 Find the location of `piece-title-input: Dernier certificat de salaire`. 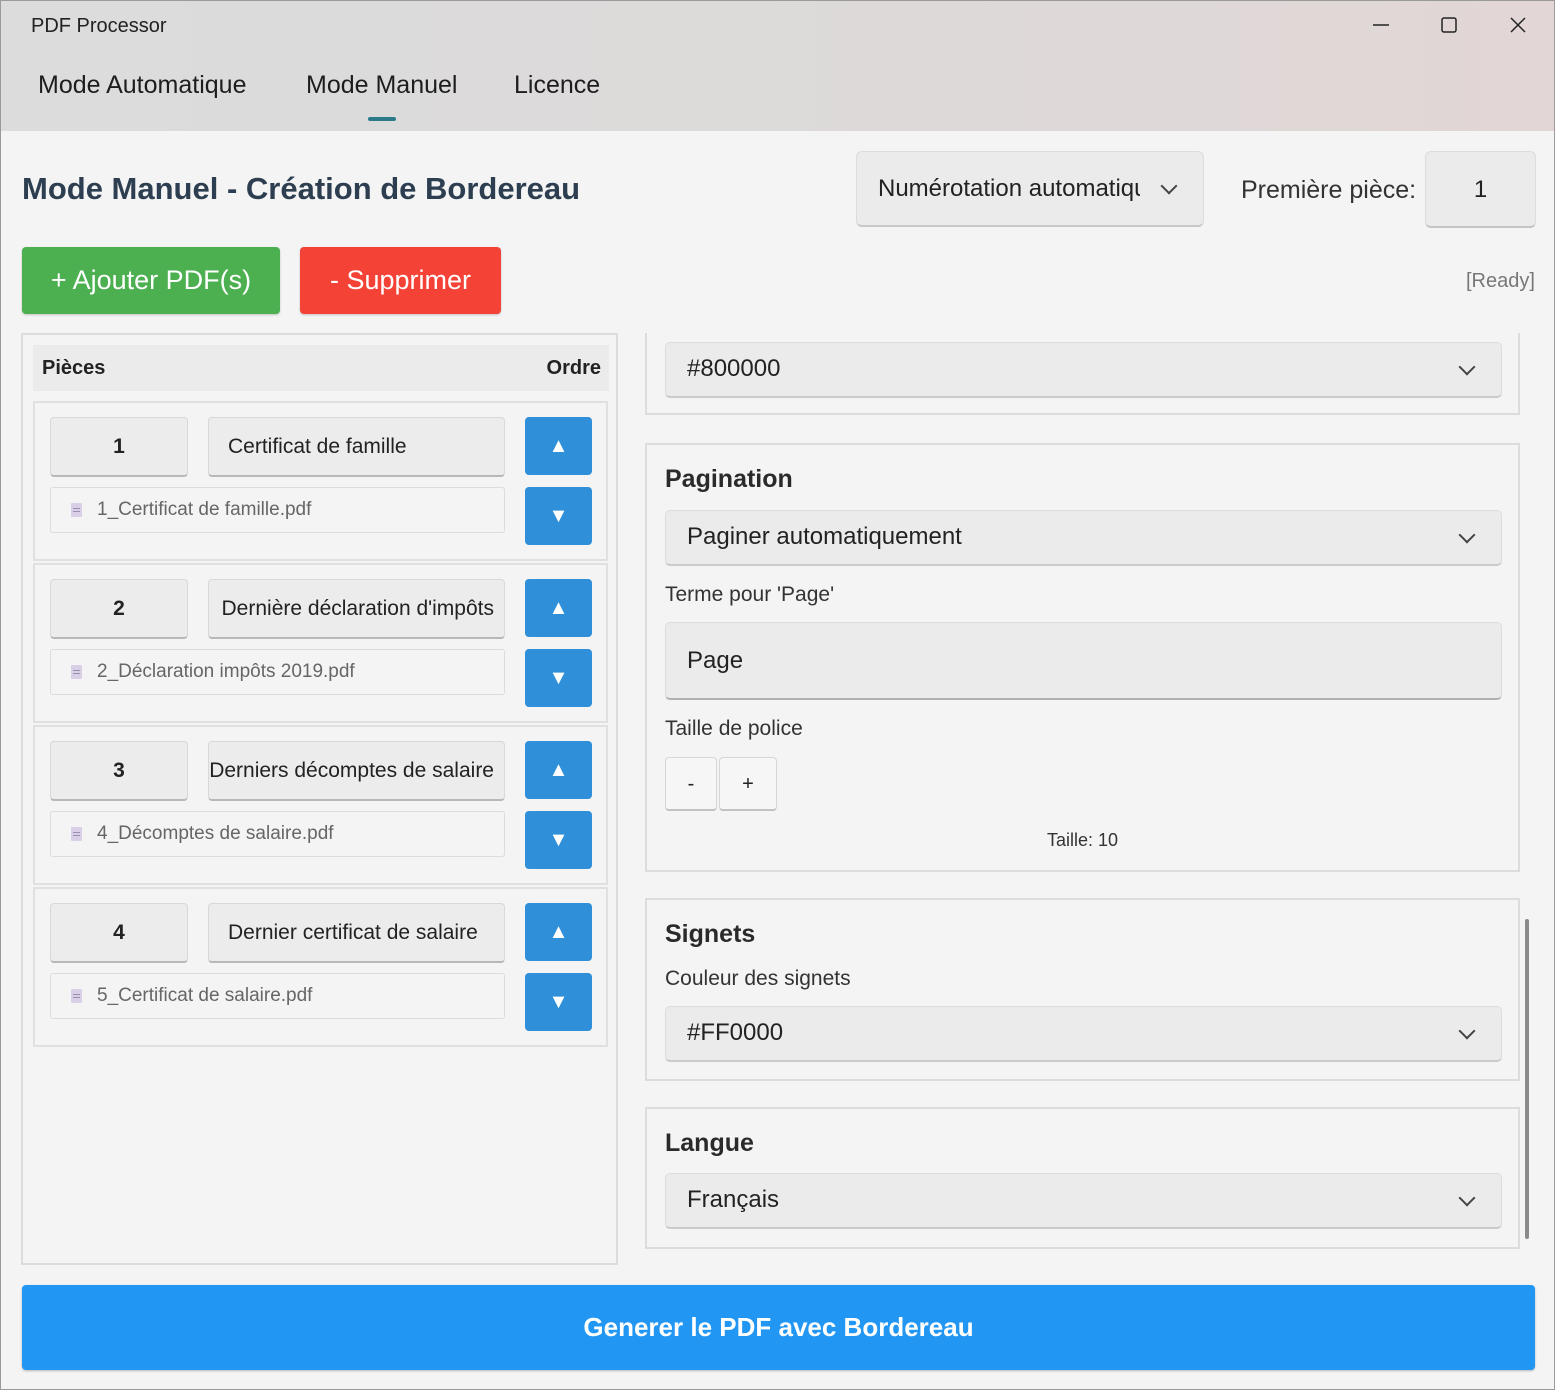

piece-title-input: Dernier certificat de salaire is located at coordinates (356, 933).